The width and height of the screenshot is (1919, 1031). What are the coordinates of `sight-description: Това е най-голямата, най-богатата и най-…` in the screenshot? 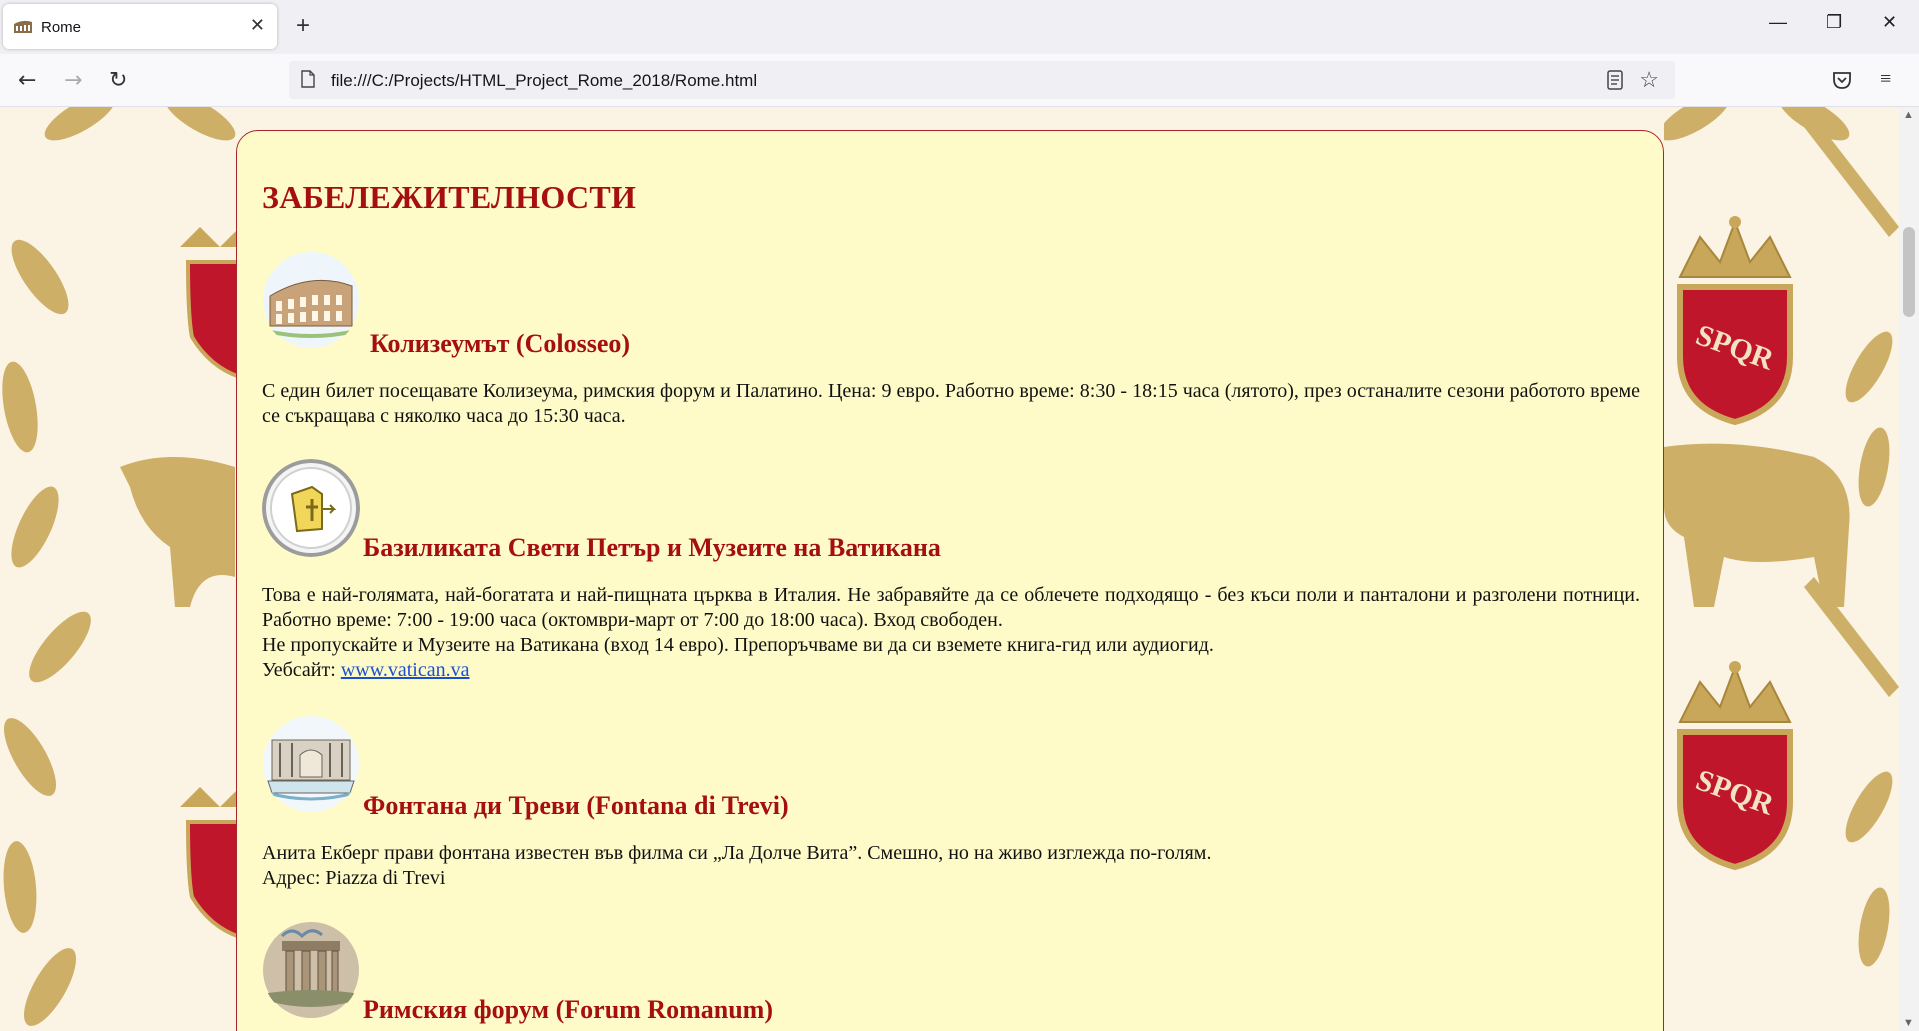 It's located at (951, 633).